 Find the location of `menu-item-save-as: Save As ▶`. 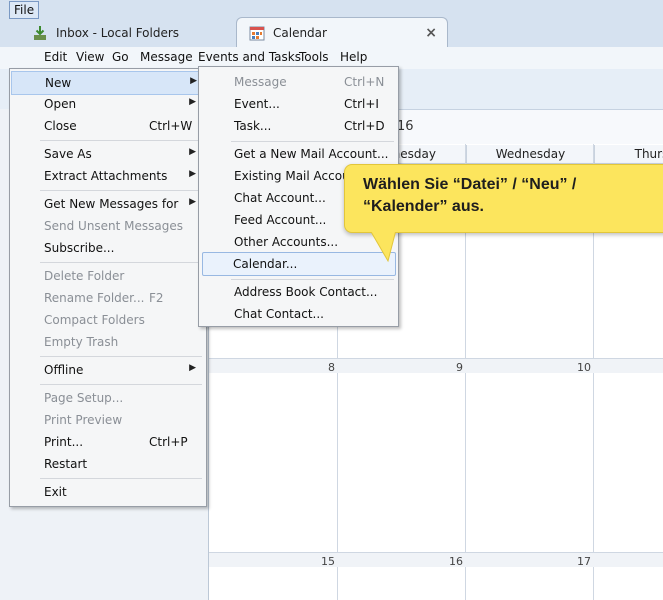

menu-item-save-as: Save As ▶ is located at coordinates (108, 154).